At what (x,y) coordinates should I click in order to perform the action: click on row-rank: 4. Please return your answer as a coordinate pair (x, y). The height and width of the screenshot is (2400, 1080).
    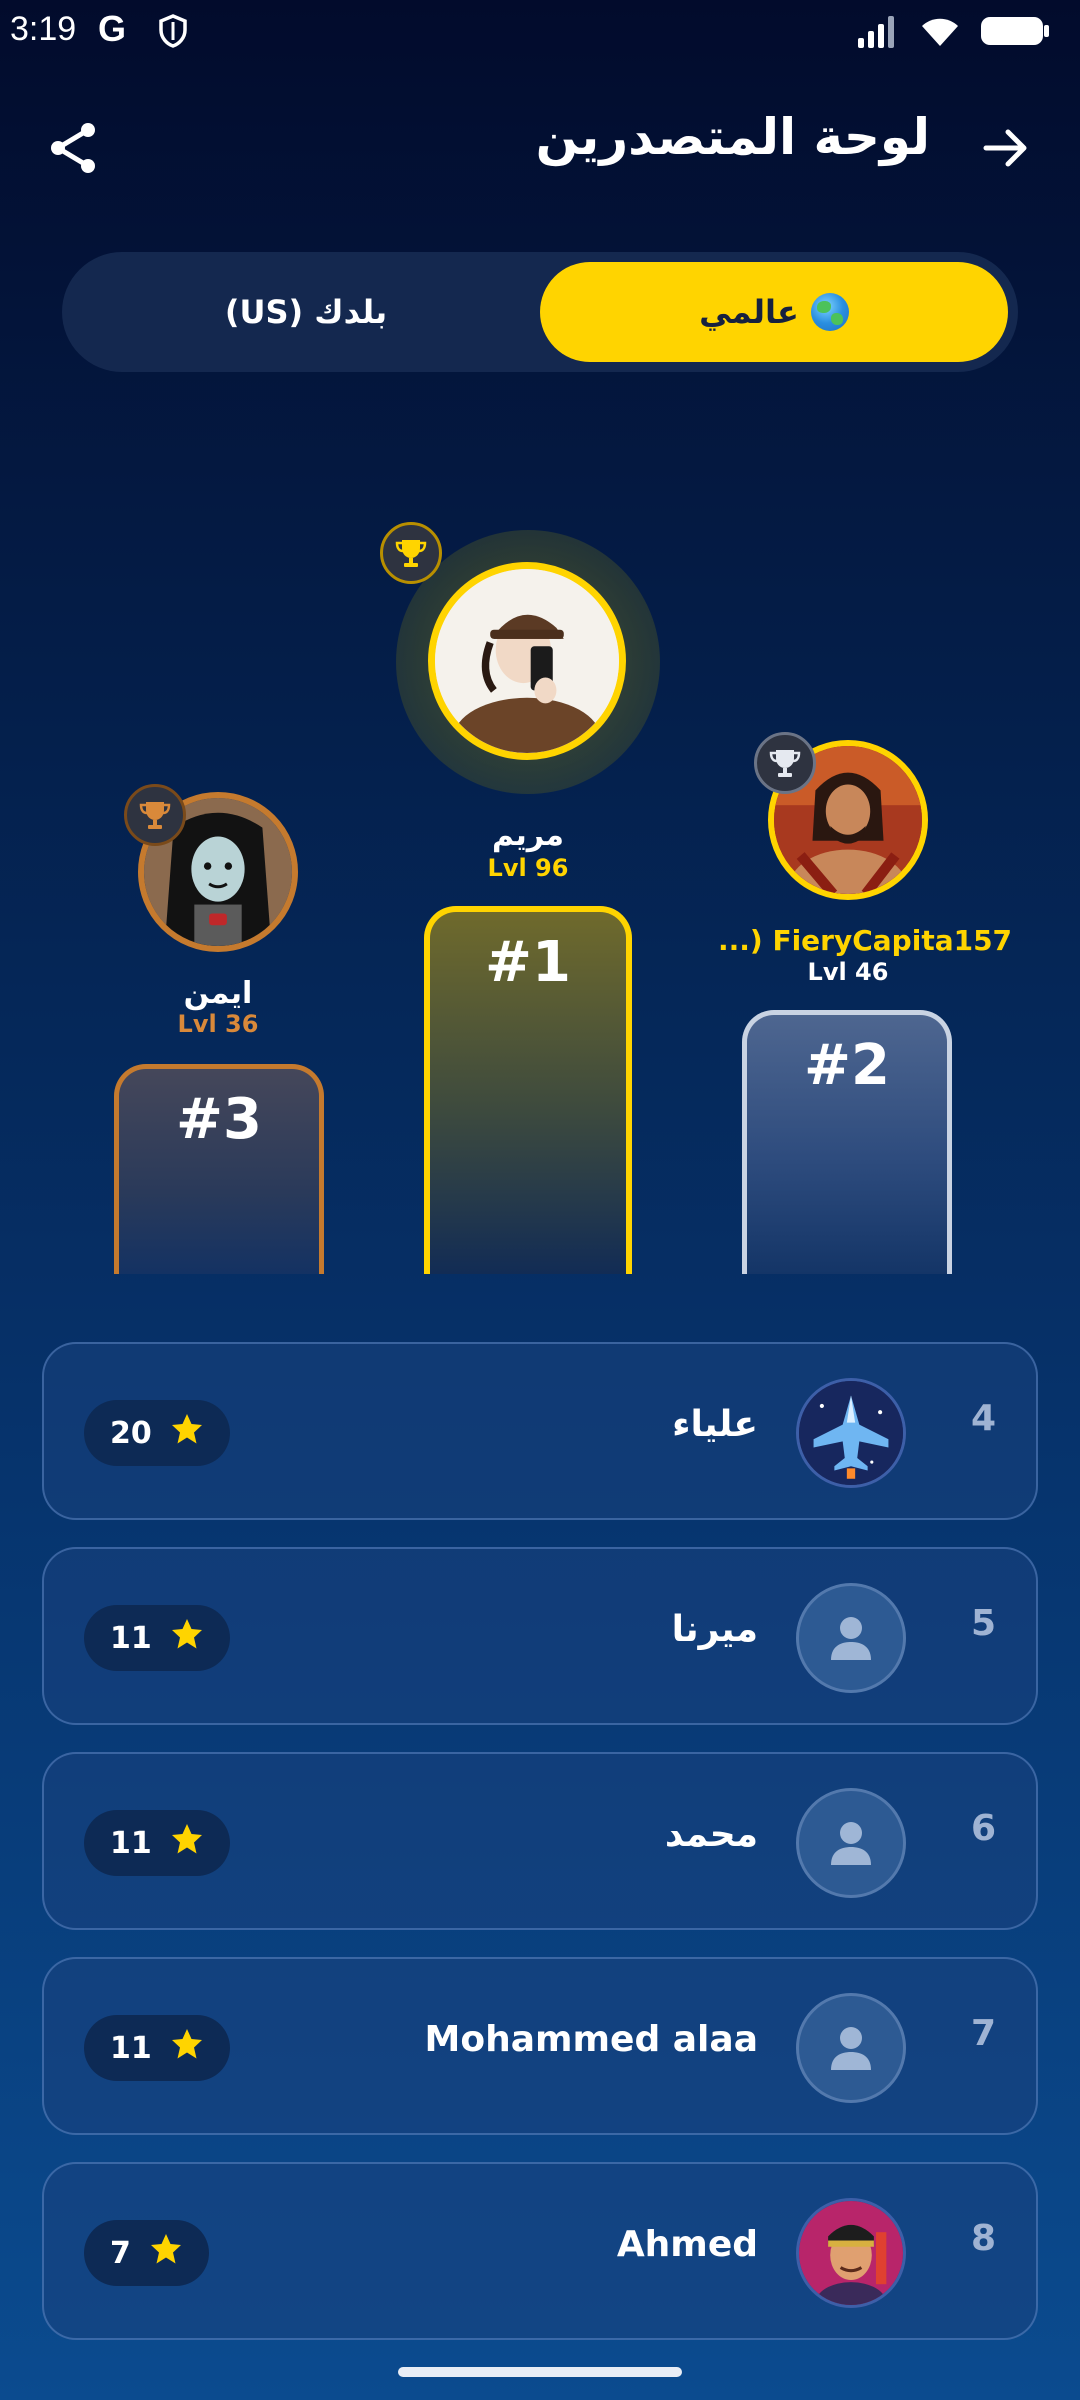
    Looking at the image, I should click on (983, 1418).